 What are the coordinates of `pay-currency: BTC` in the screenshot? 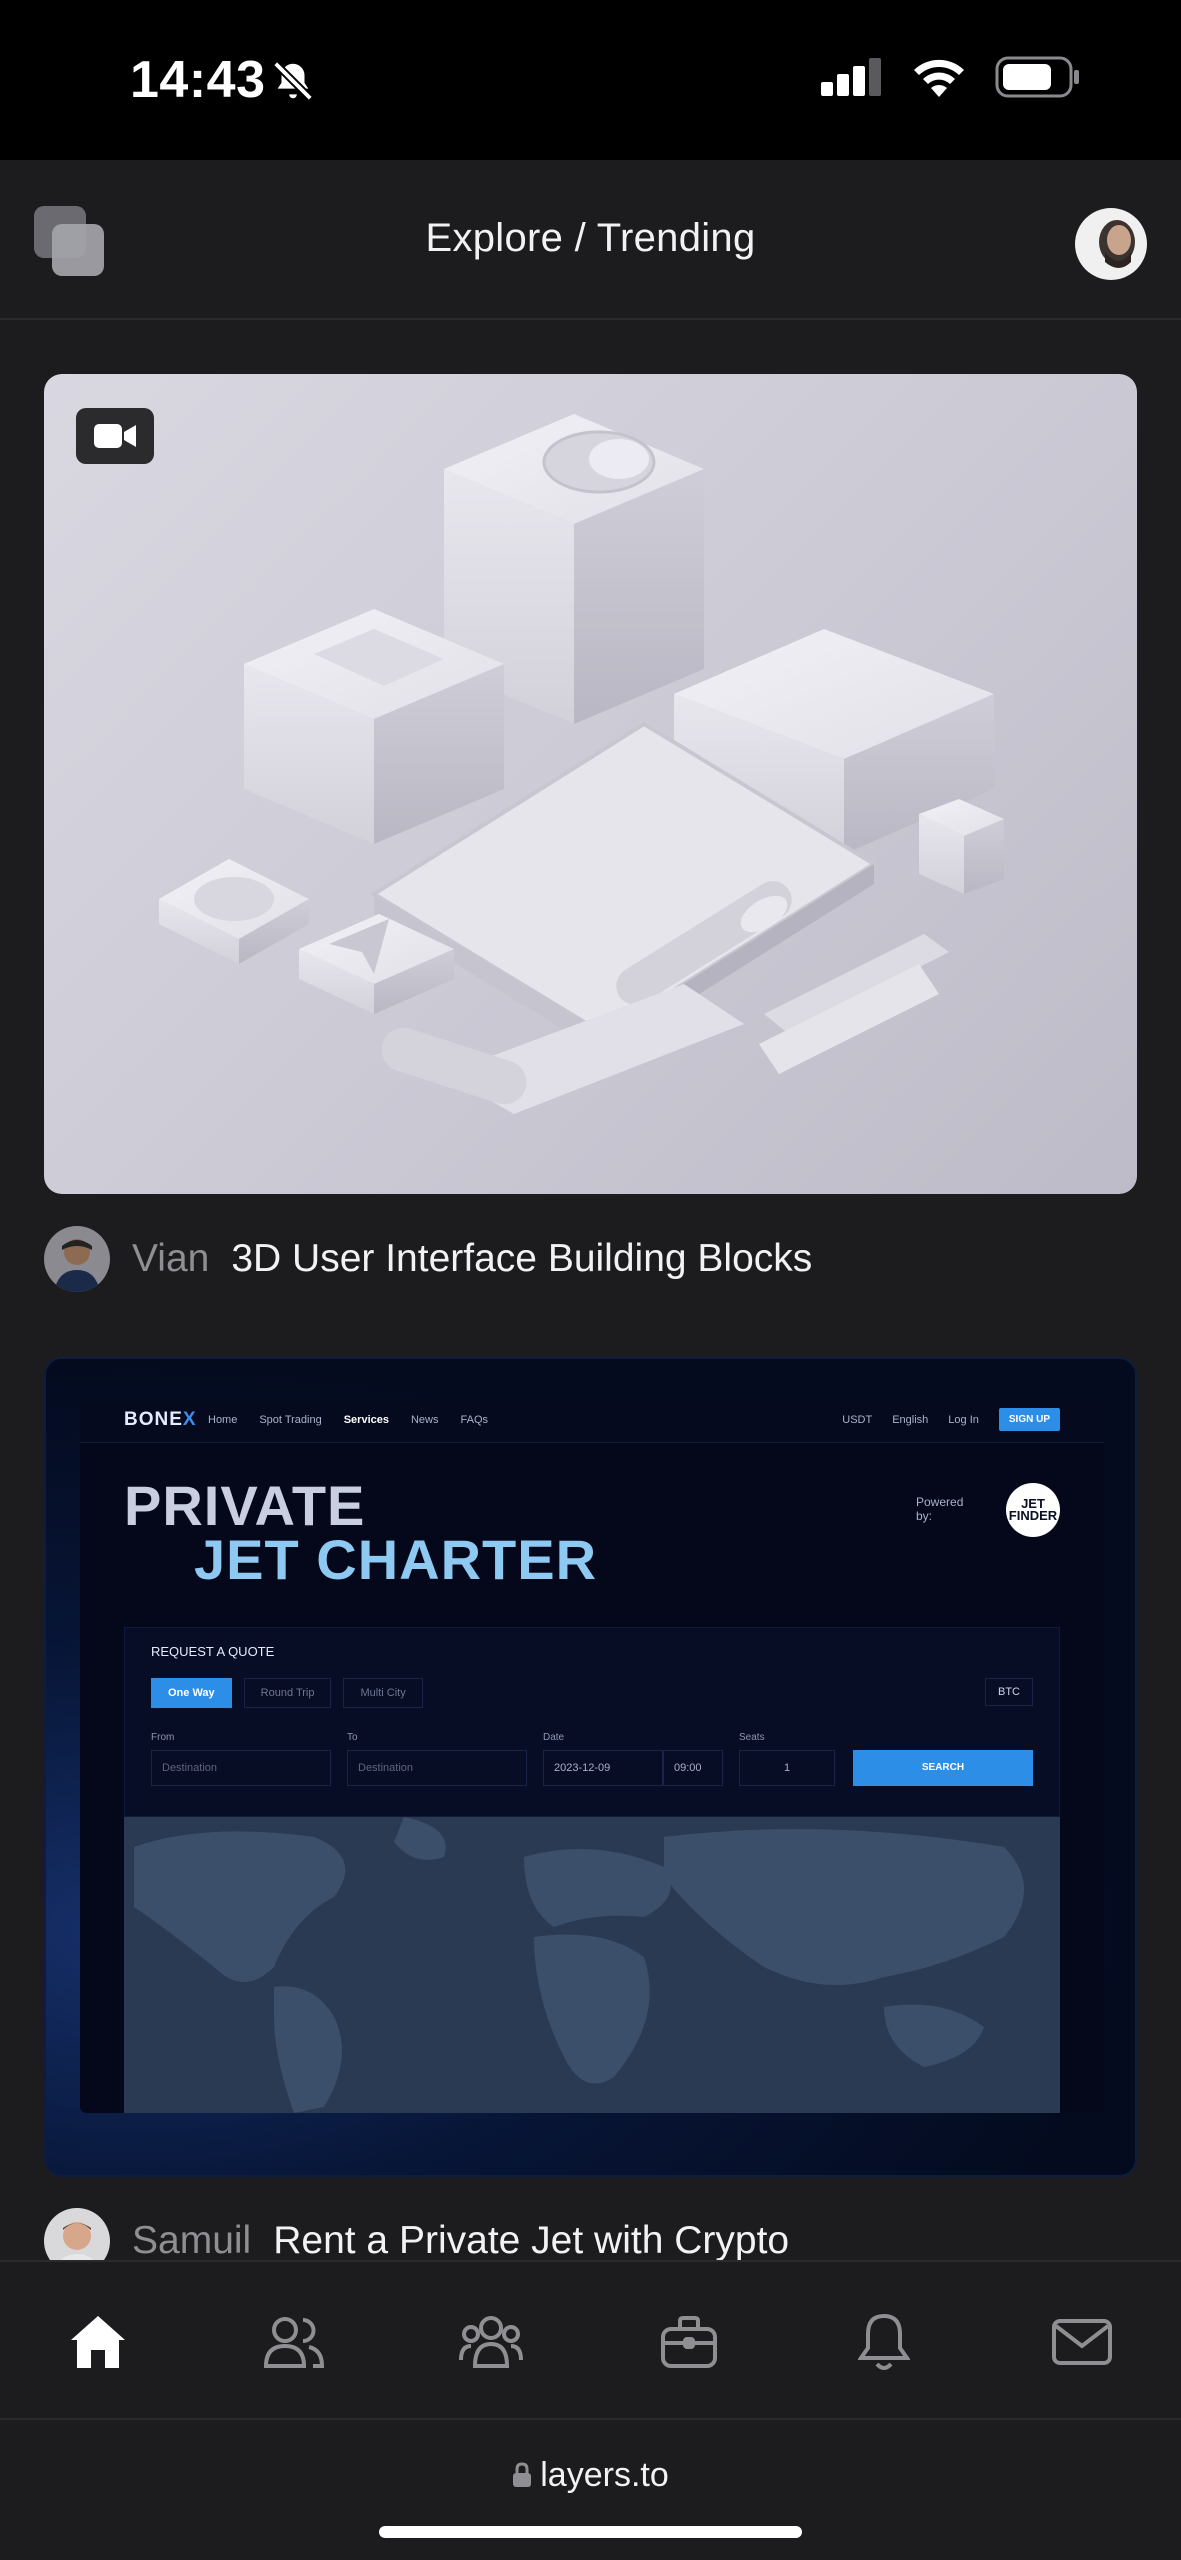 It's located at (1009, 1692).